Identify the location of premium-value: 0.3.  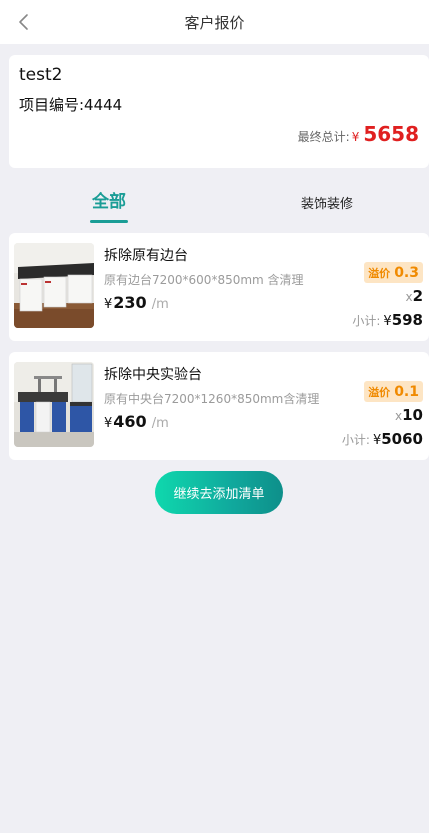
(406, 272).